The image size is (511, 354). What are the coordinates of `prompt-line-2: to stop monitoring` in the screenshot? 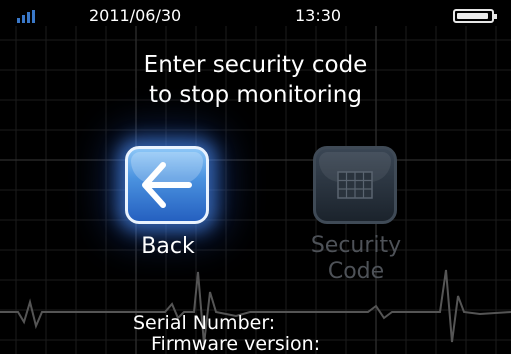 It's located at (255, 95).